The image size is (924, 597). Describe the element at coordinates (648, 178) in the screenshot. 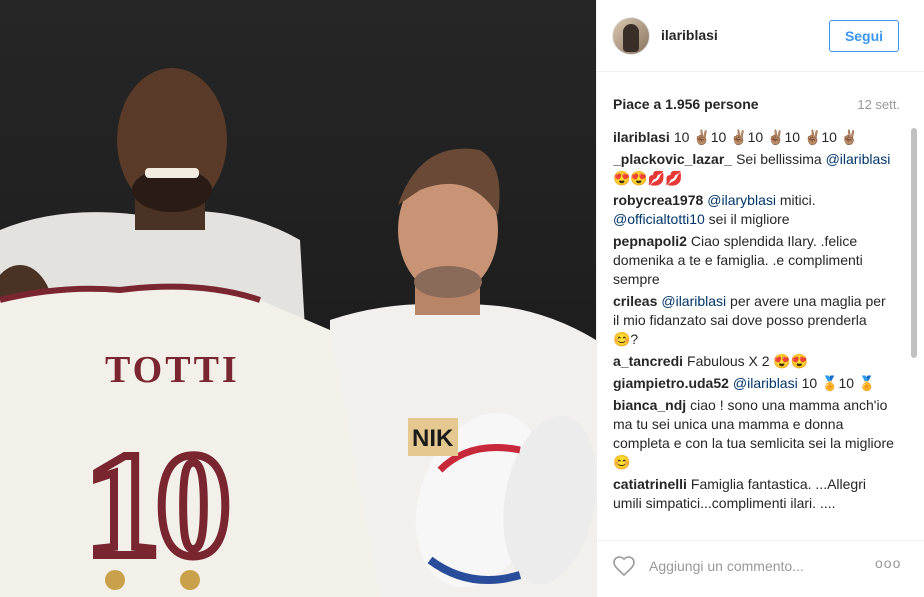

I see `comment-text: 😍😍💋💋` at that location.